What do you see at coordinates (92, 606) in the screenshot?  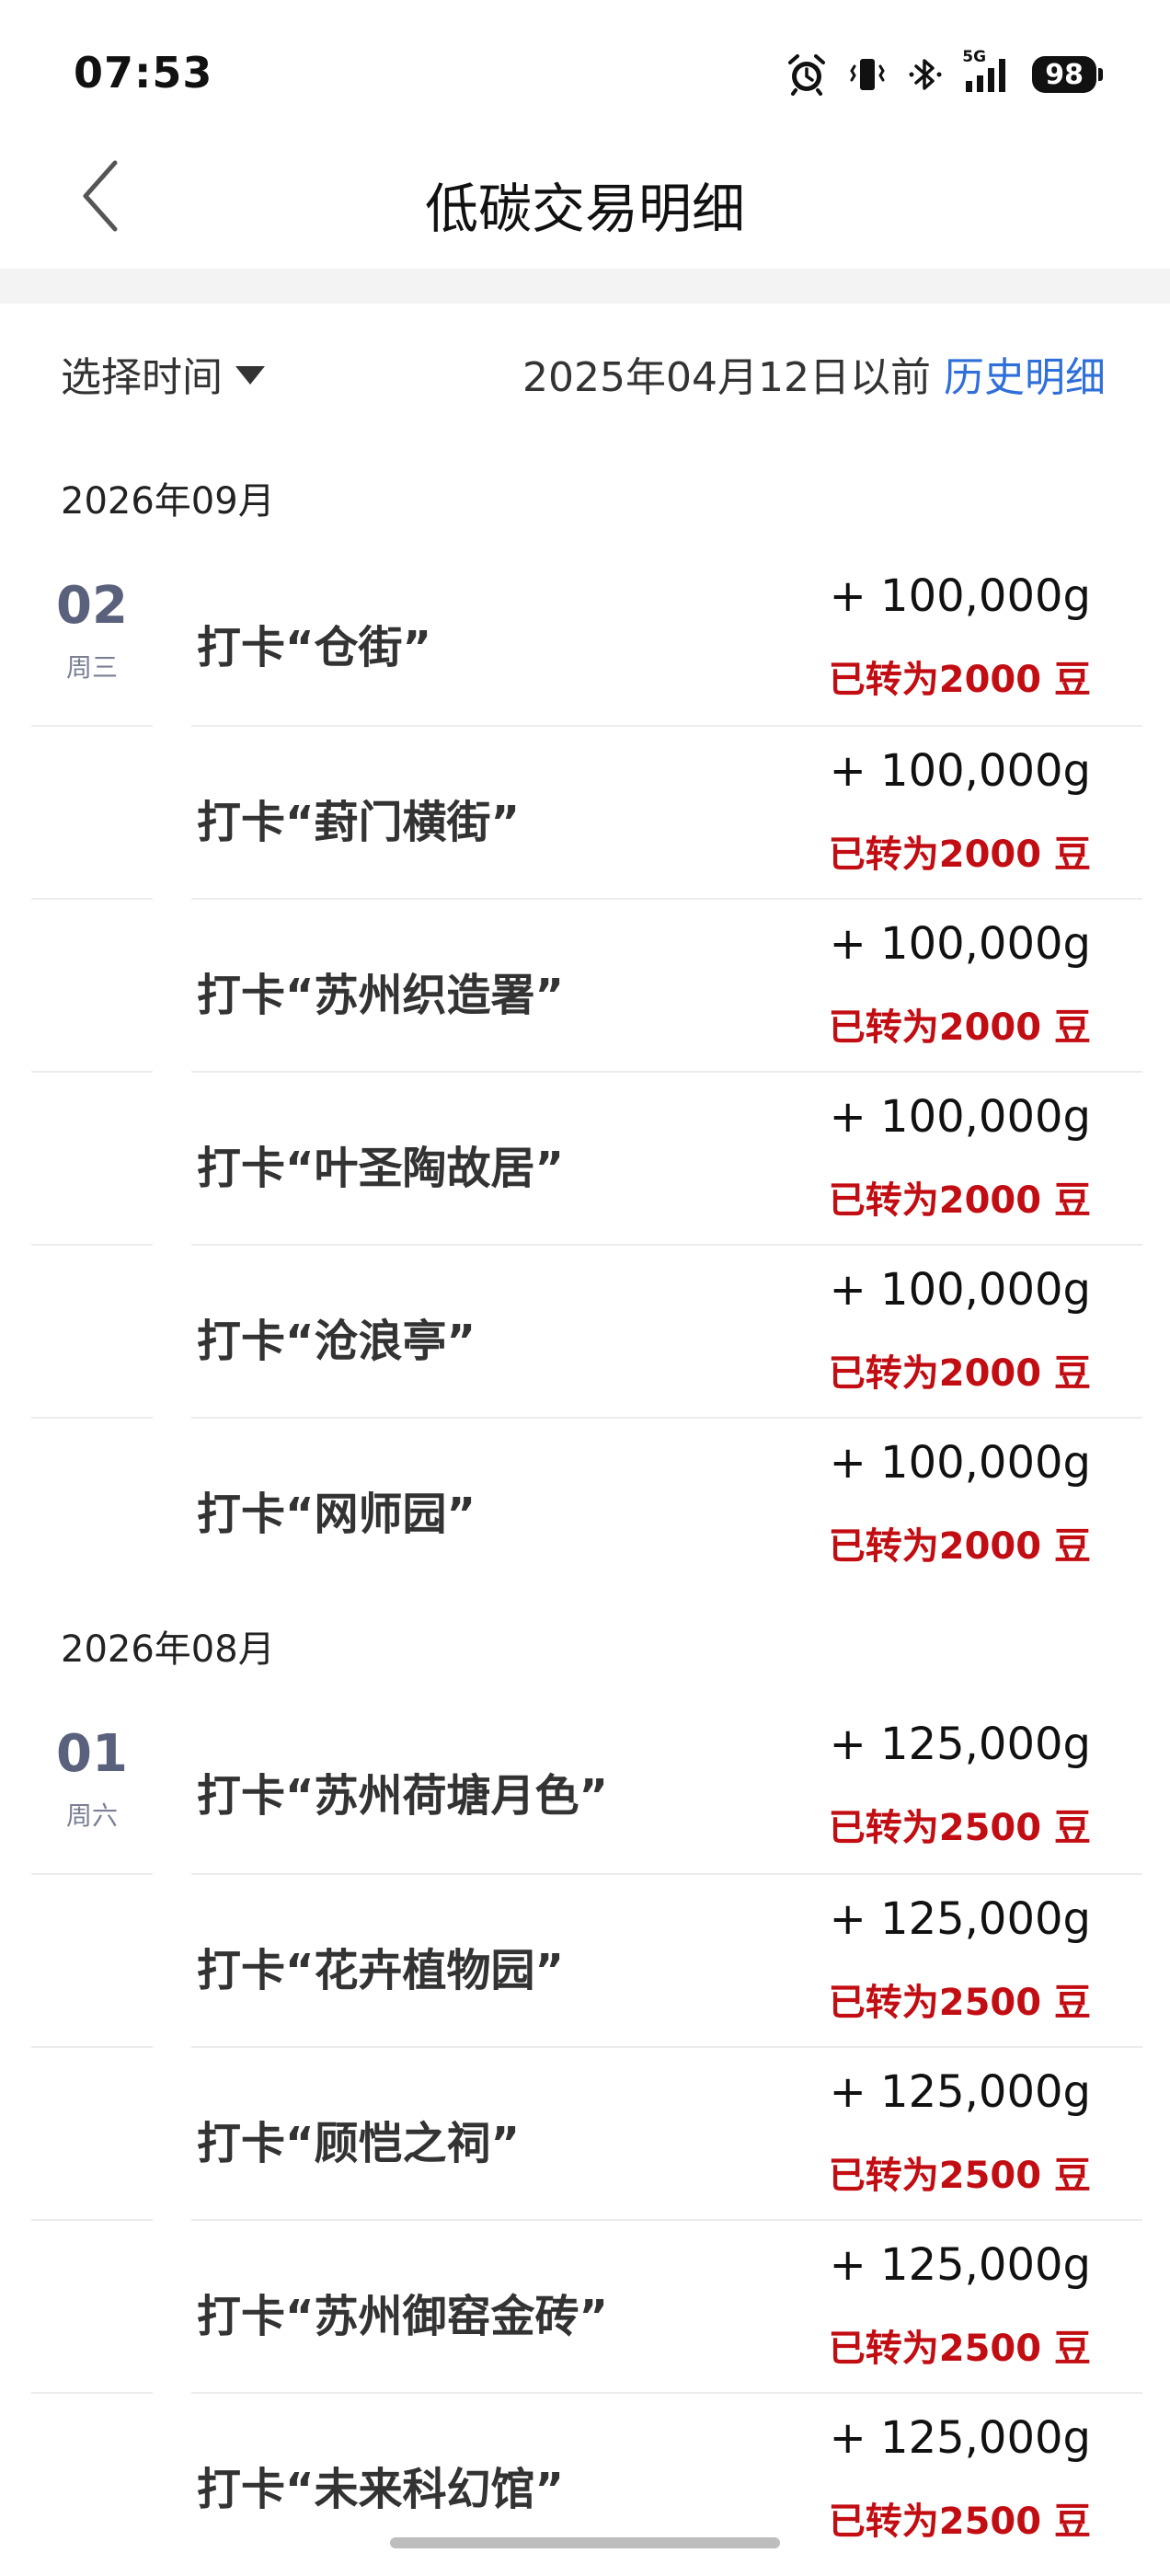 I see `day-number: 02` at bounding box center [92, 606].